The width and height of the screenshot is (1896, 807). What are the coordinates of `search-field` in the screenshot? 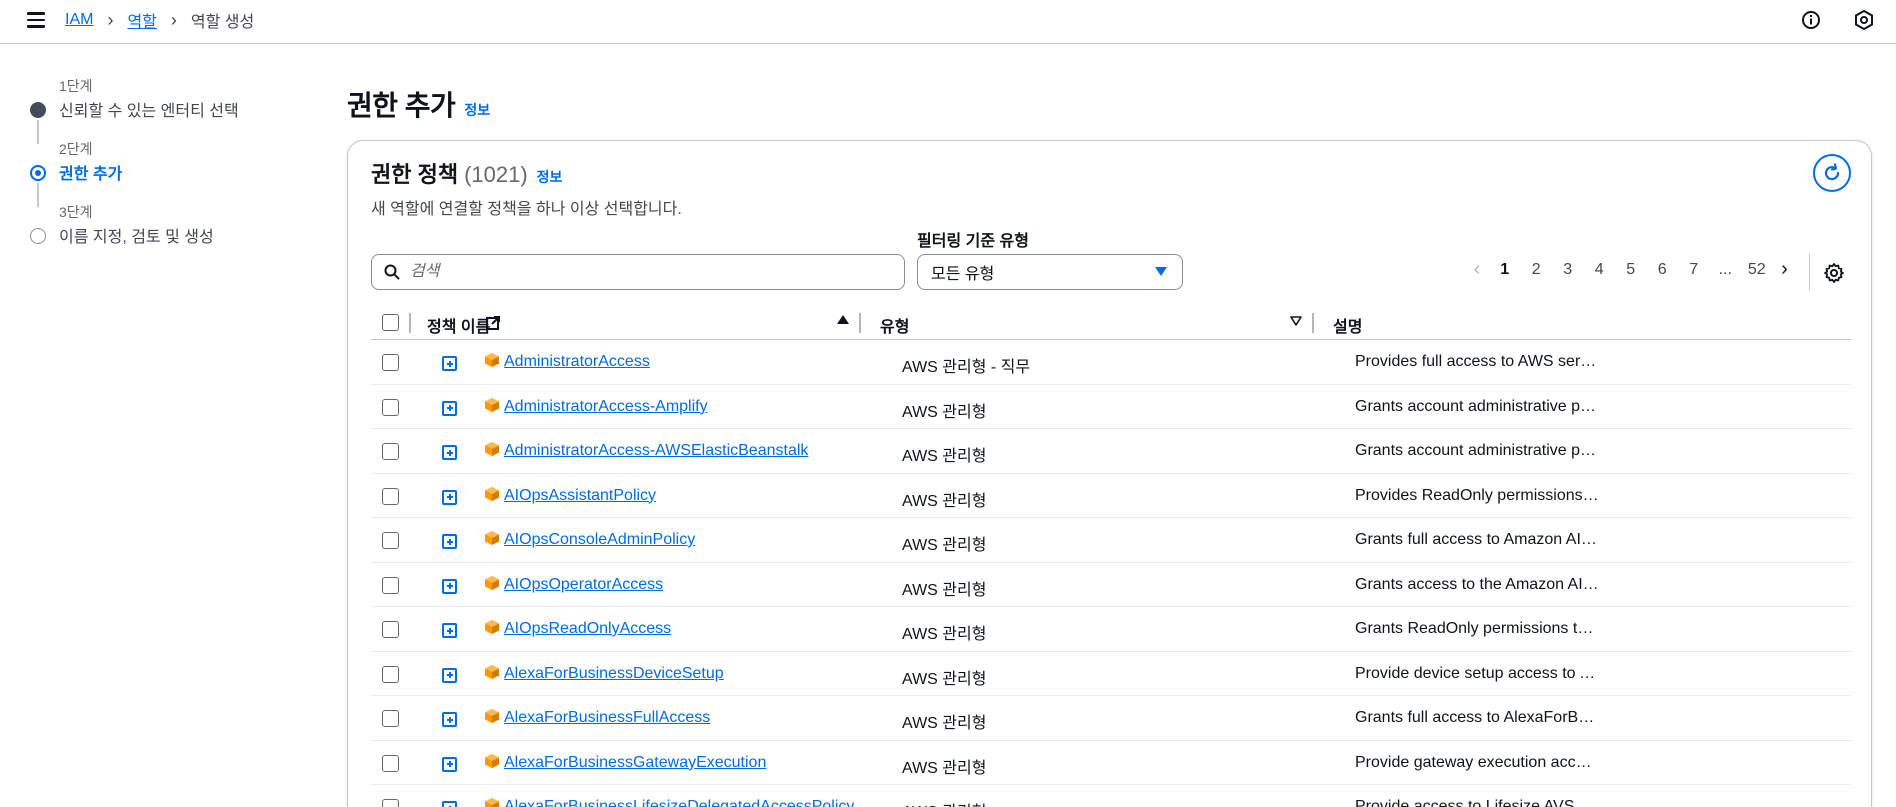 It's located at (638, 272).